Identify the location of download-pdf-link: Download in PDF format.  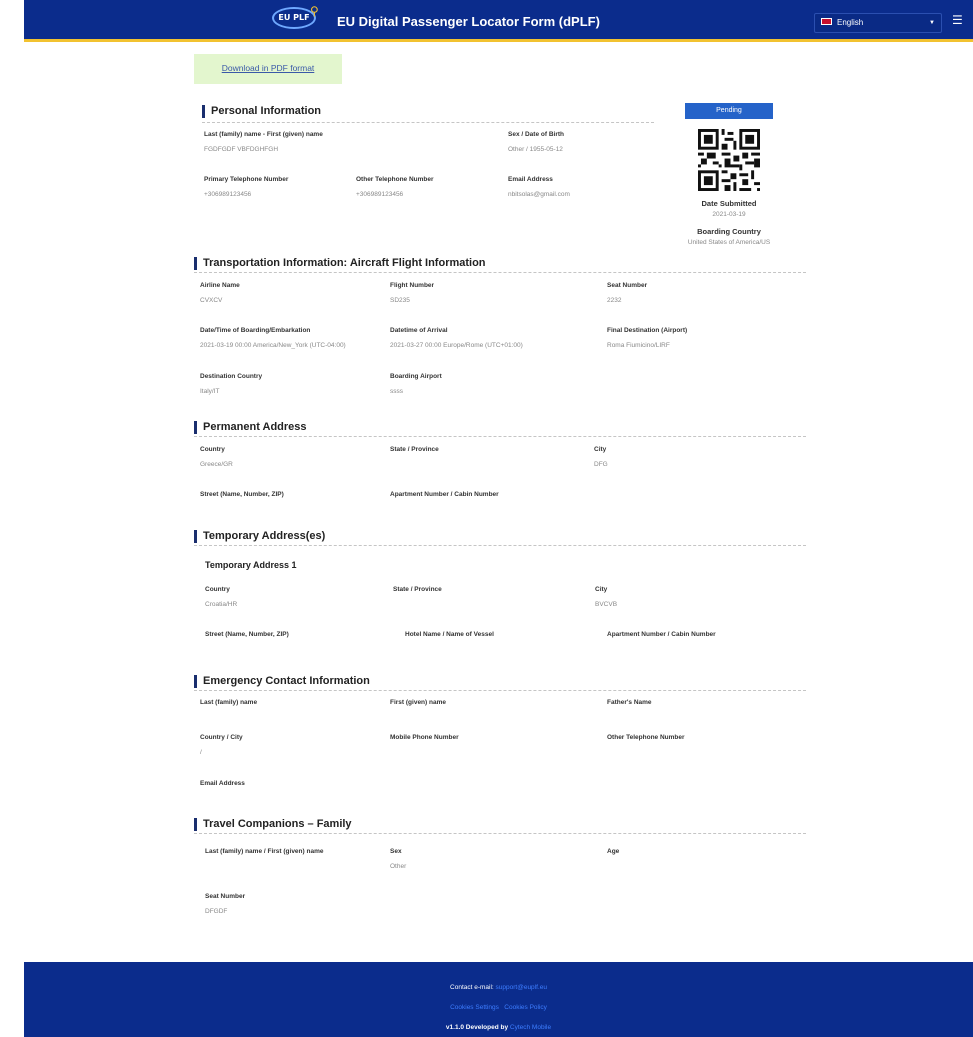
(268, 68).